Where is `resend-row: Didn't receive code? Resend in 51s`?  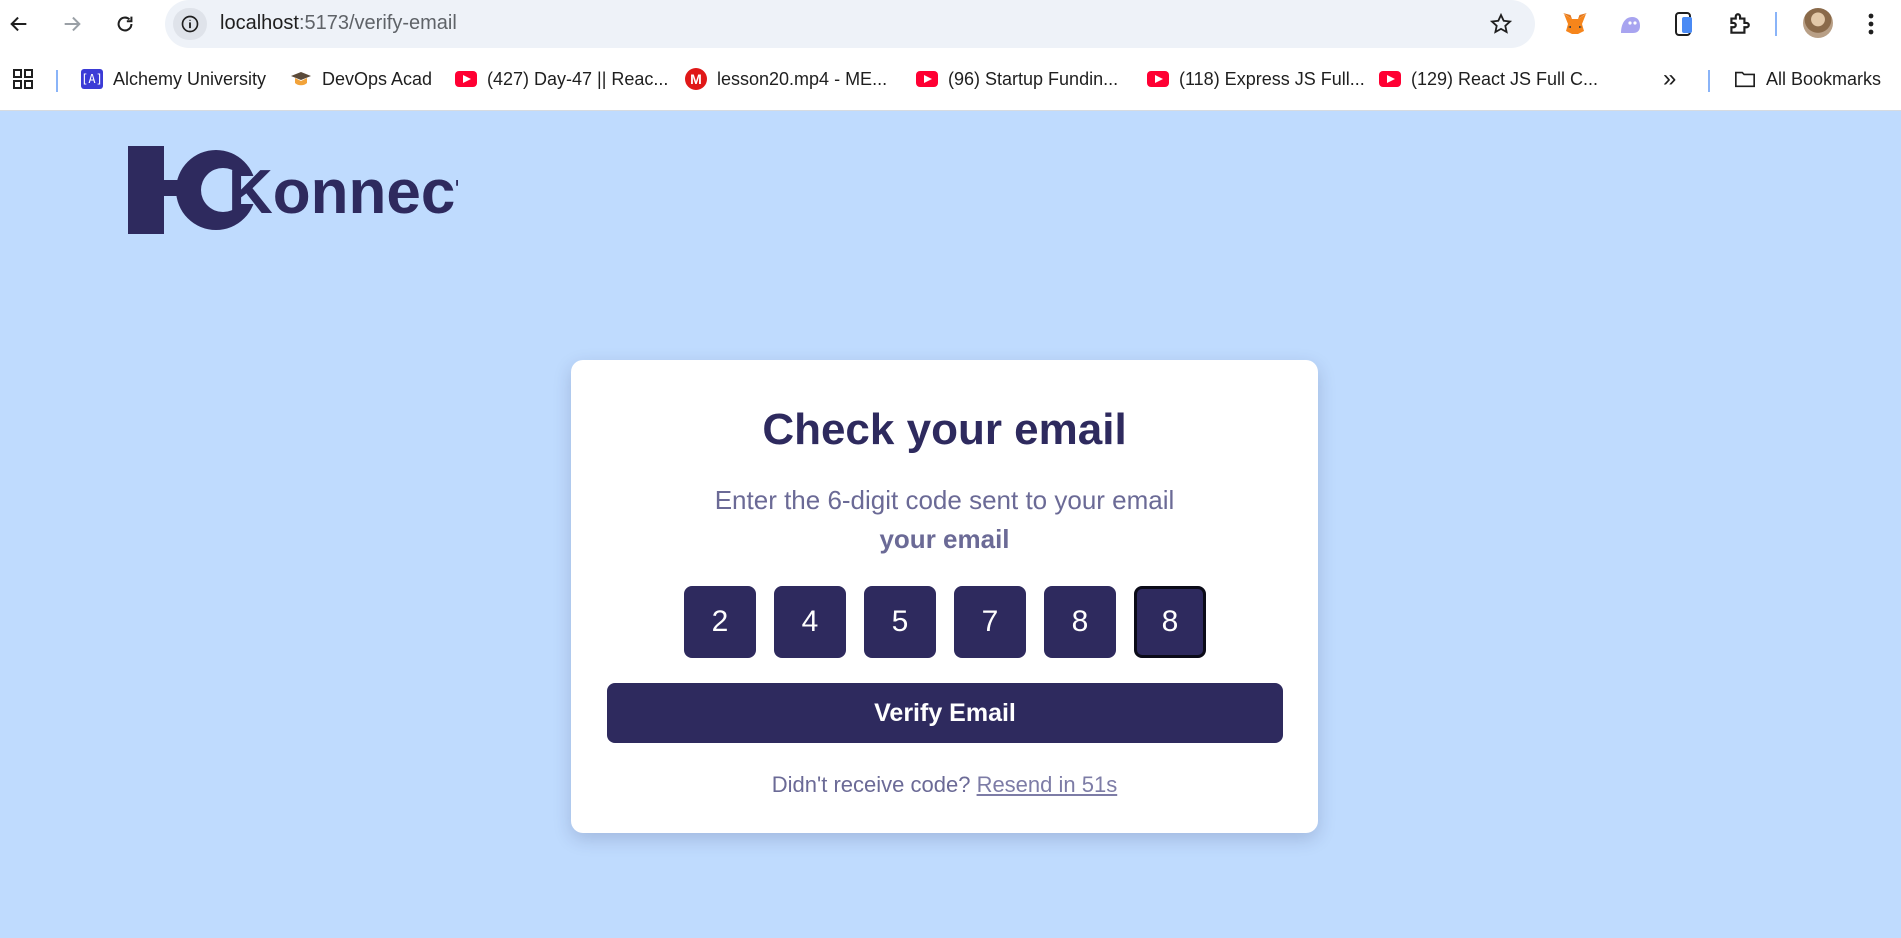 resend-row: Didn't receive code? Resend in 51s is located at coordinates (944, 785).